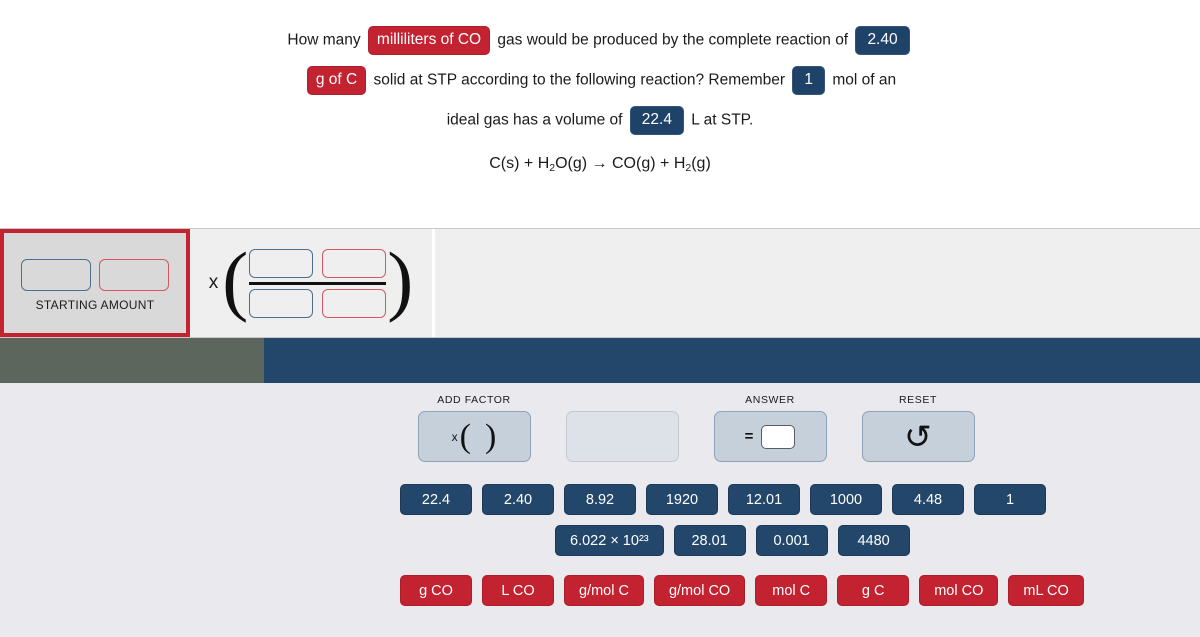 The height and width of the screenshot is (637, 1200). I want to click on blank-button, so click(622, 436).